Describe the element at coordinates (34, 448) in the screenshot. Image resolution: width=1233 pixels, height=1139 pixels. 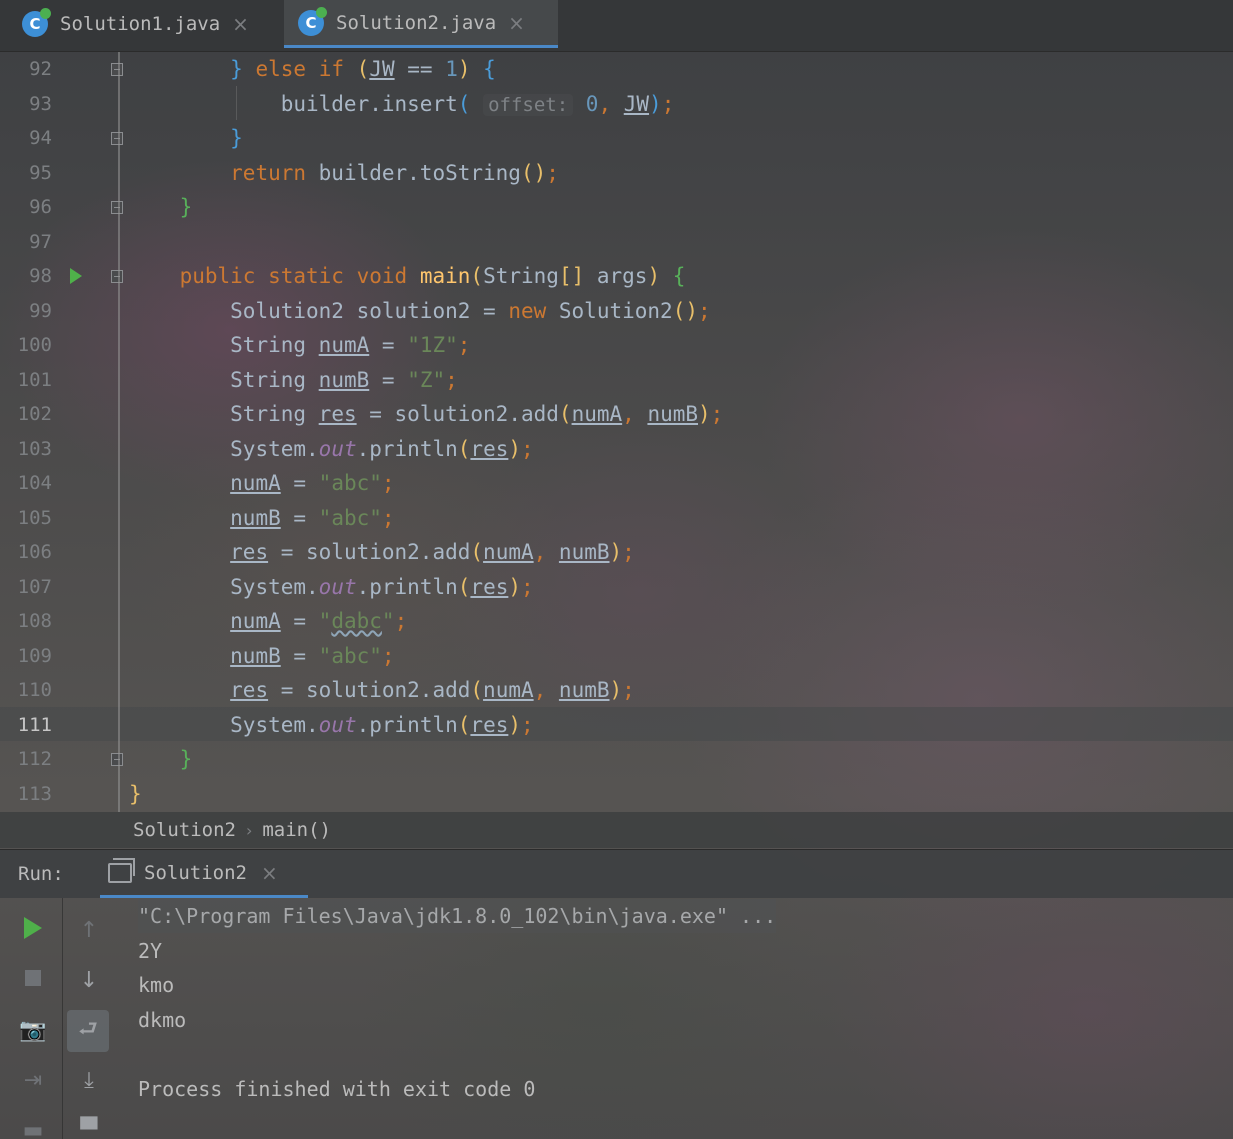
I see `line-number: 103` at that location.